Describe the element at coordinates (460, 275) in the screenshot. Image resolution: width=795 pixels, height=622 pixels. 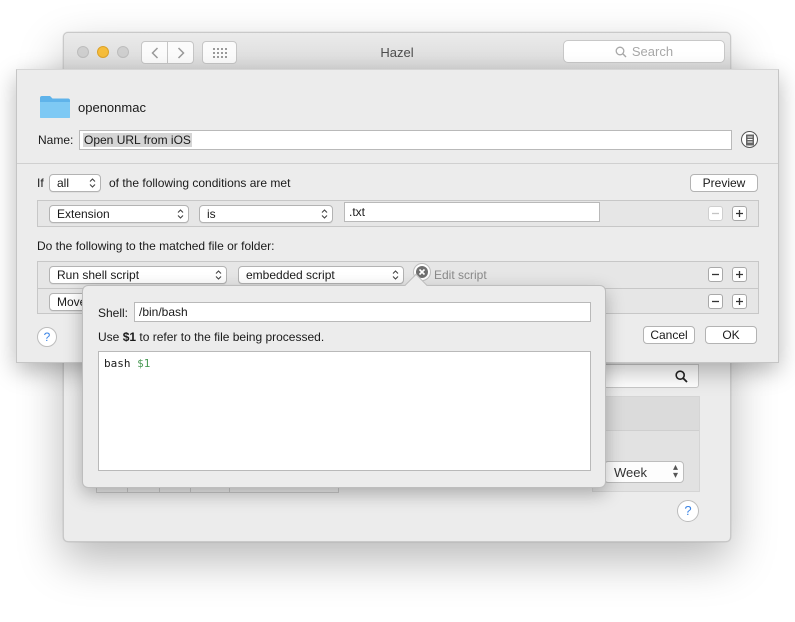
I see `edit-script-link: Edit script` at that location.